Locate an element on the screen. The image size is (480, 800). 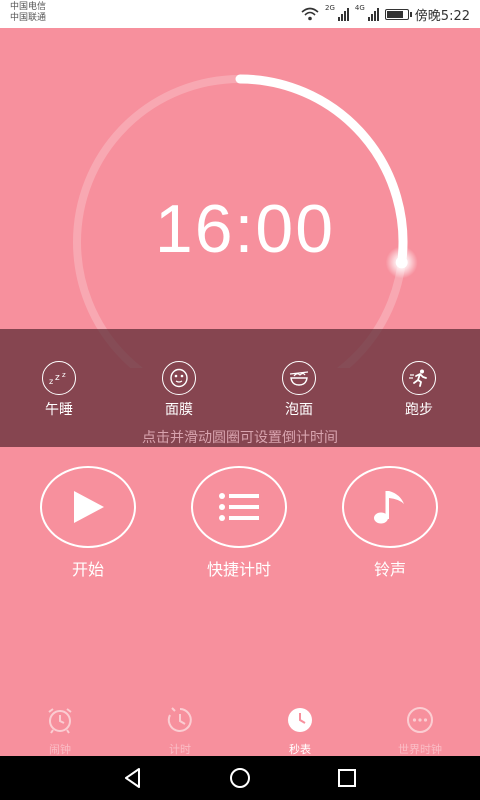
running-icon is located at coordinates (419, 378).